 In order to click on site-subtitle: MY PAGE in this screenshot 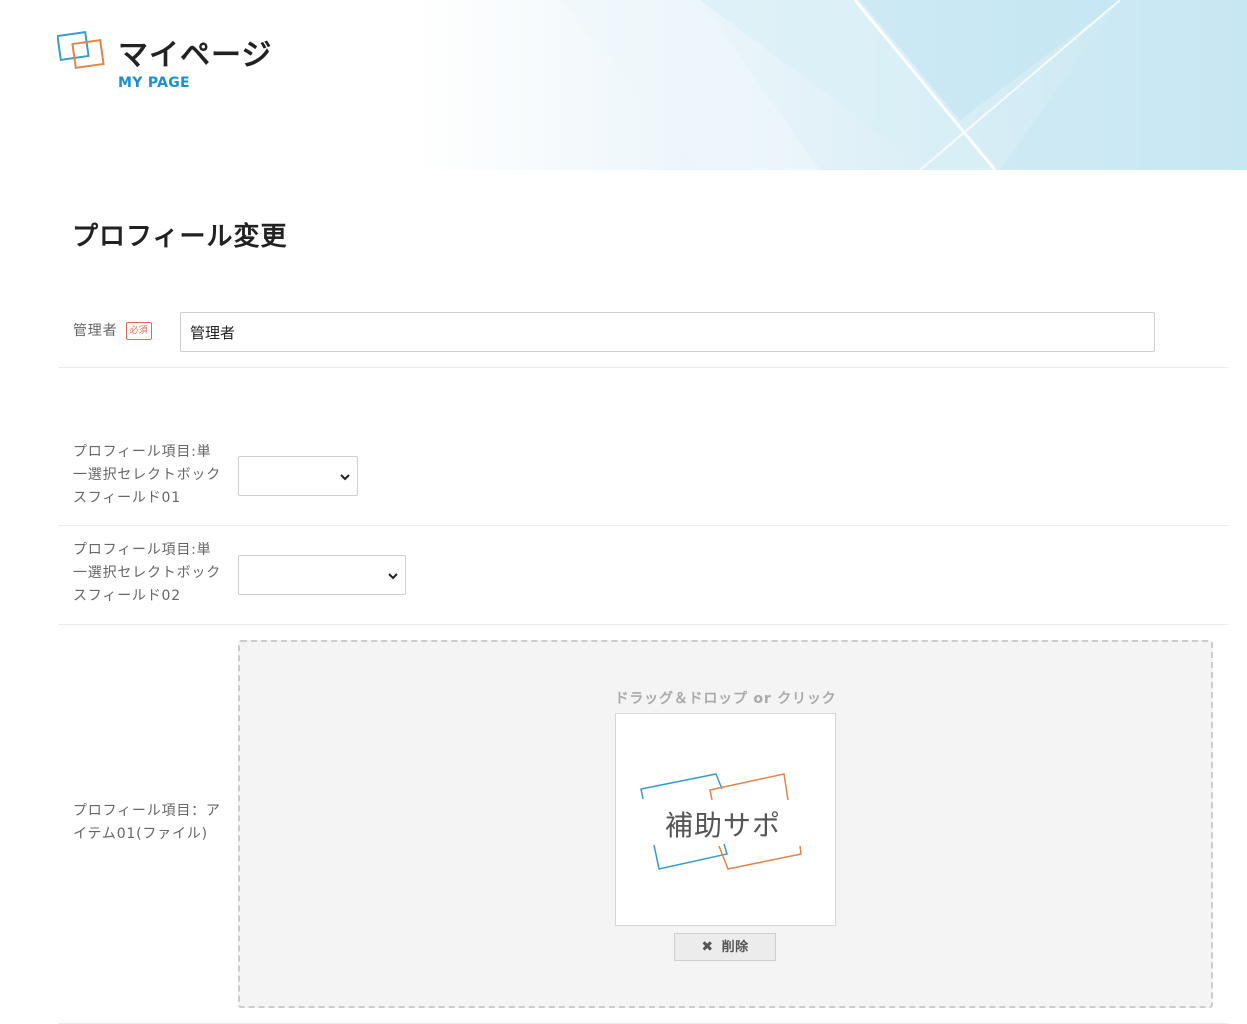, I will do `click(154, 83)`.